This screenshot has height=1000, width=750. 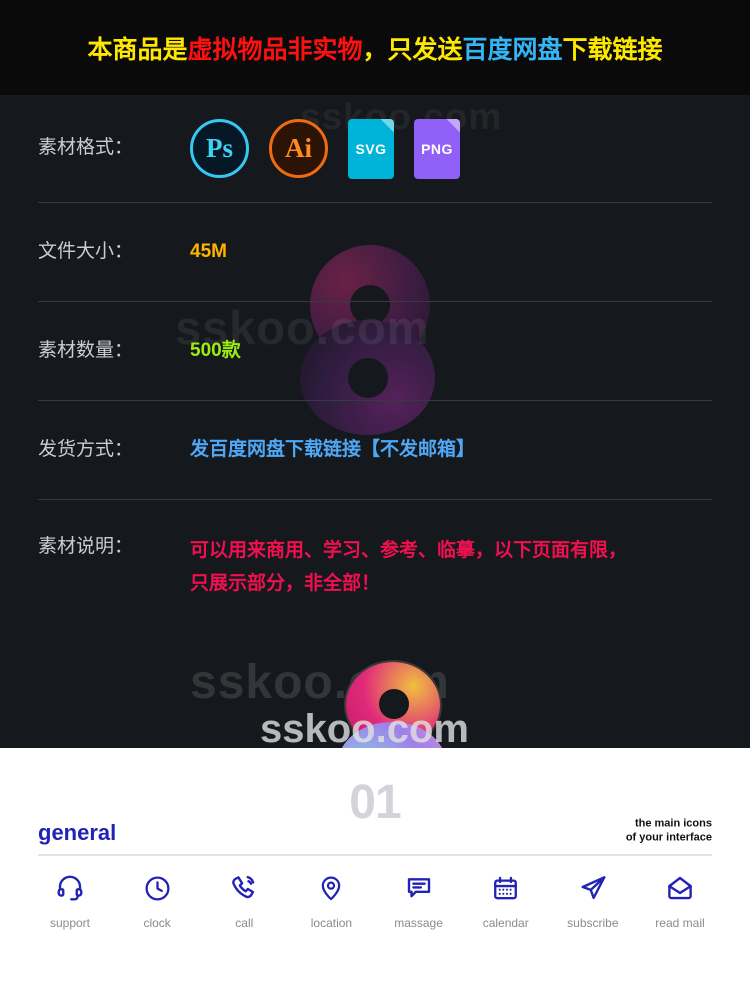 What do you see at coordinates (505, 923) in the screenshot?
I see `icon-label-calendar: calendar` at bounding box center [505, 923].